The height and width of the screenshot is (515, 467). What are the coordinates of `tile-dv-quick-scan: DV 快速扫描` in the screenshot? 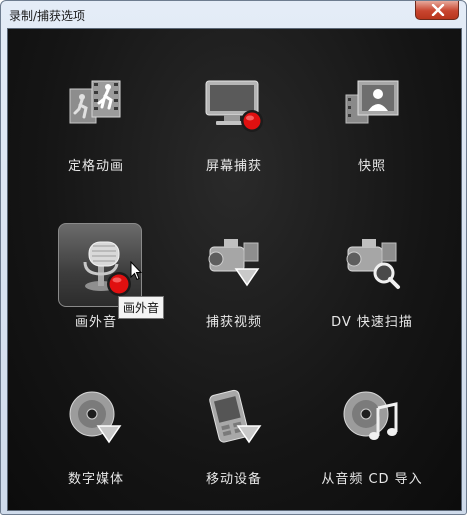 It's located at (372, 272).